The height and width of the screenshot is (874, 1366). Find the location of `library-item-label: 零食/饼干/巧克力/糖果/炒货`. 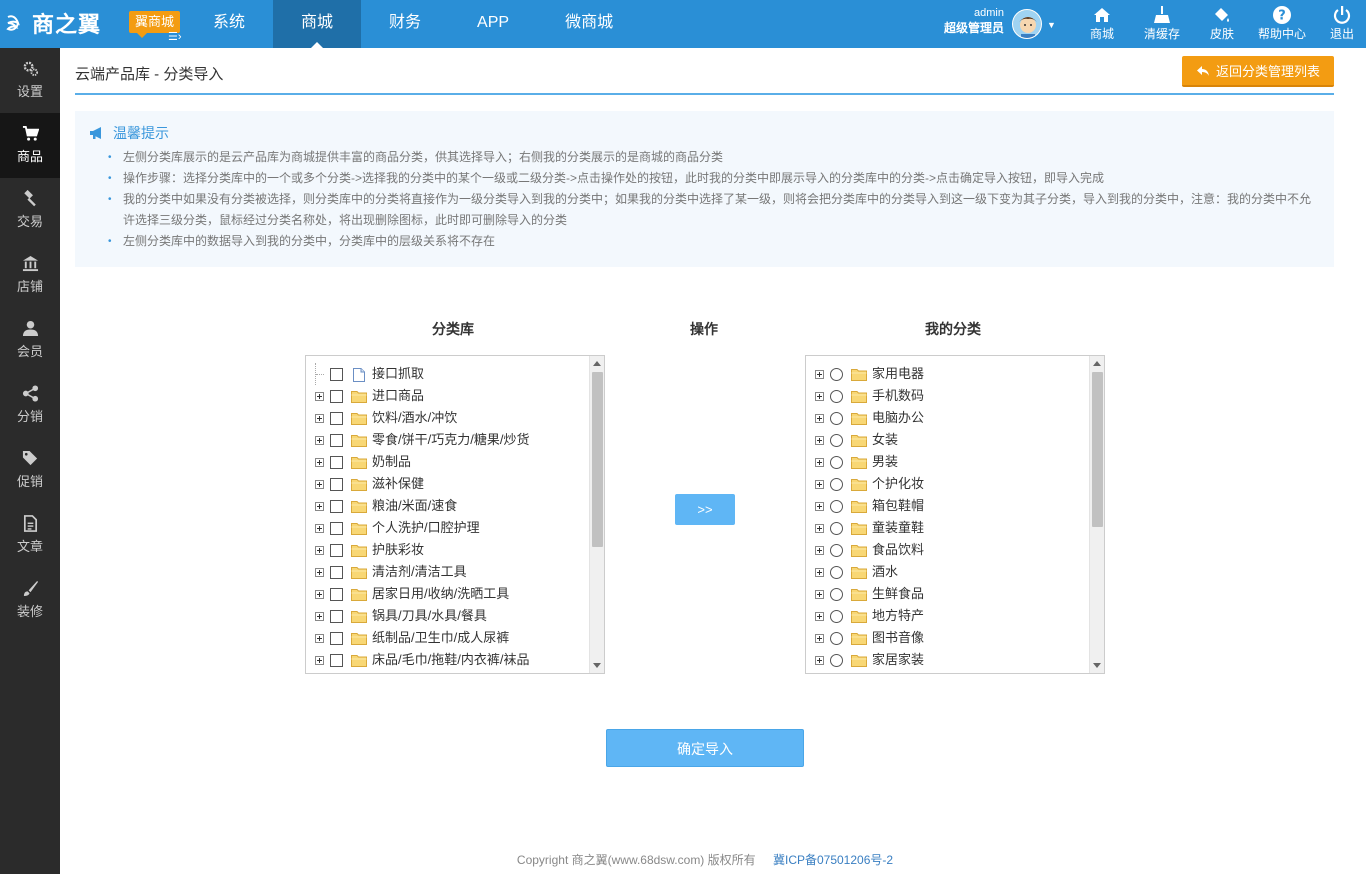

library-item-label: 零食/饼干/巧克力/糖果/炒货 is located at coordinates (450, 440).